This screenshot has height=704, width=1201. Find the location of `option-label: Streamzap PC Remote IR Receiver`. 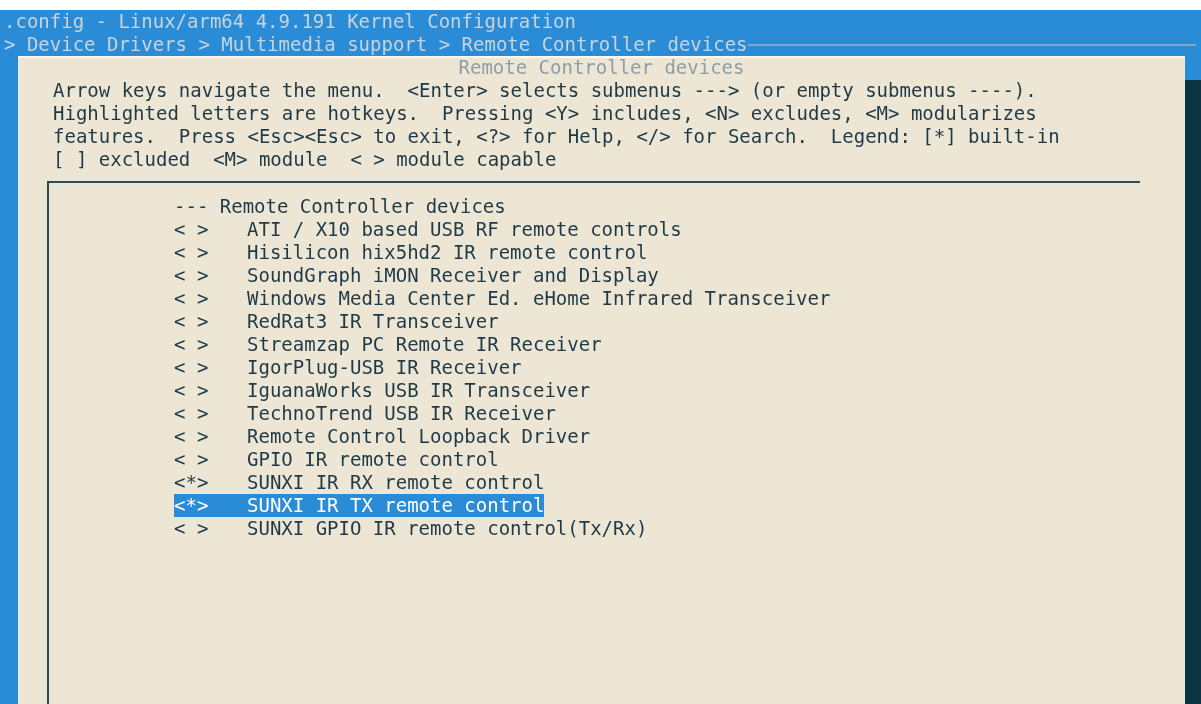

option-label: Streamzap PC Remote IR Receiver is located at coordinates (424, 344).